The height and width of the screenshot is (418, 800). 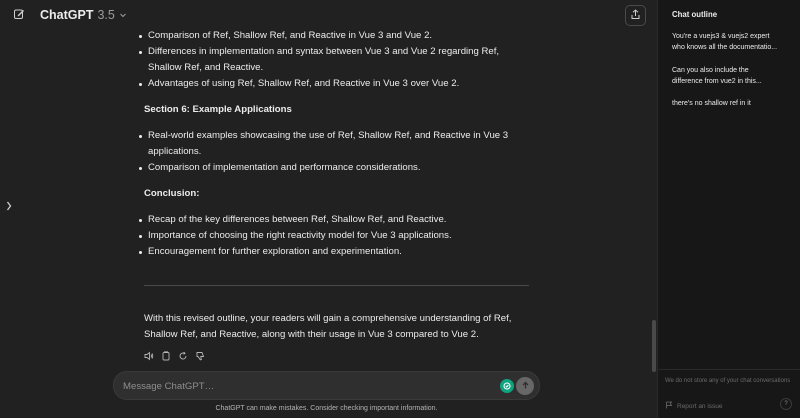 I want to click on chevron-right-icon, so click(x=9, y=208).